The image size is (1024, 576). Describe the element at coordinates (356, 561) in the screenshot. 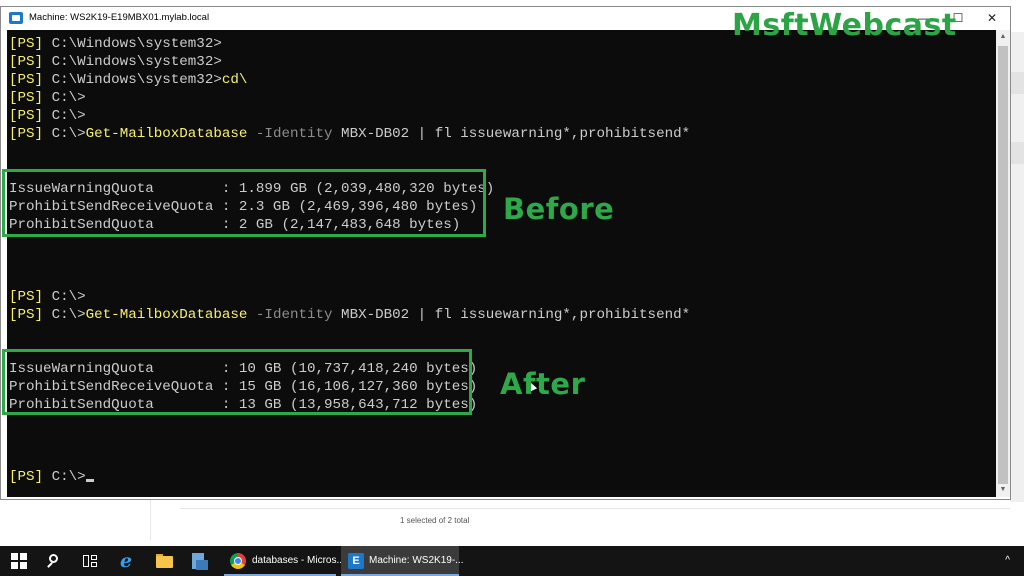

I see `exchange-shell-icon: E` at that location.